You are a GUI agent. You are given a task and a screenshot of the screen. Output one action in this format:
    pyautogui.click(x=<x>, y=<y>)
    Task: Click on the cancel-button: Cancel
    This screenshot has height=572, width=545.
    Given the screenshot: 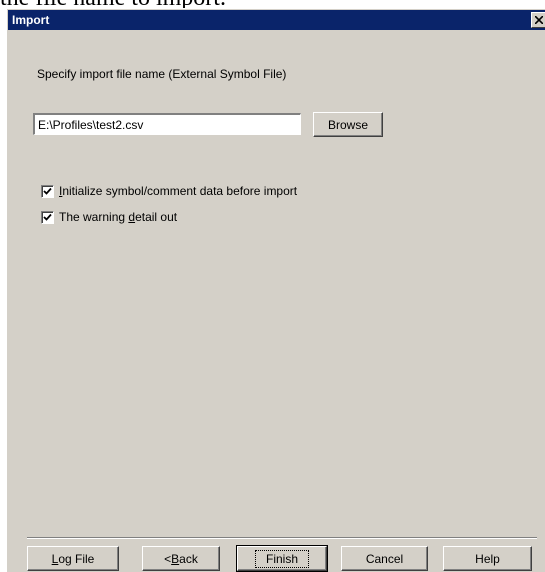 What is the action you would take?
    pyautogui.click(x=384, y=558)
    